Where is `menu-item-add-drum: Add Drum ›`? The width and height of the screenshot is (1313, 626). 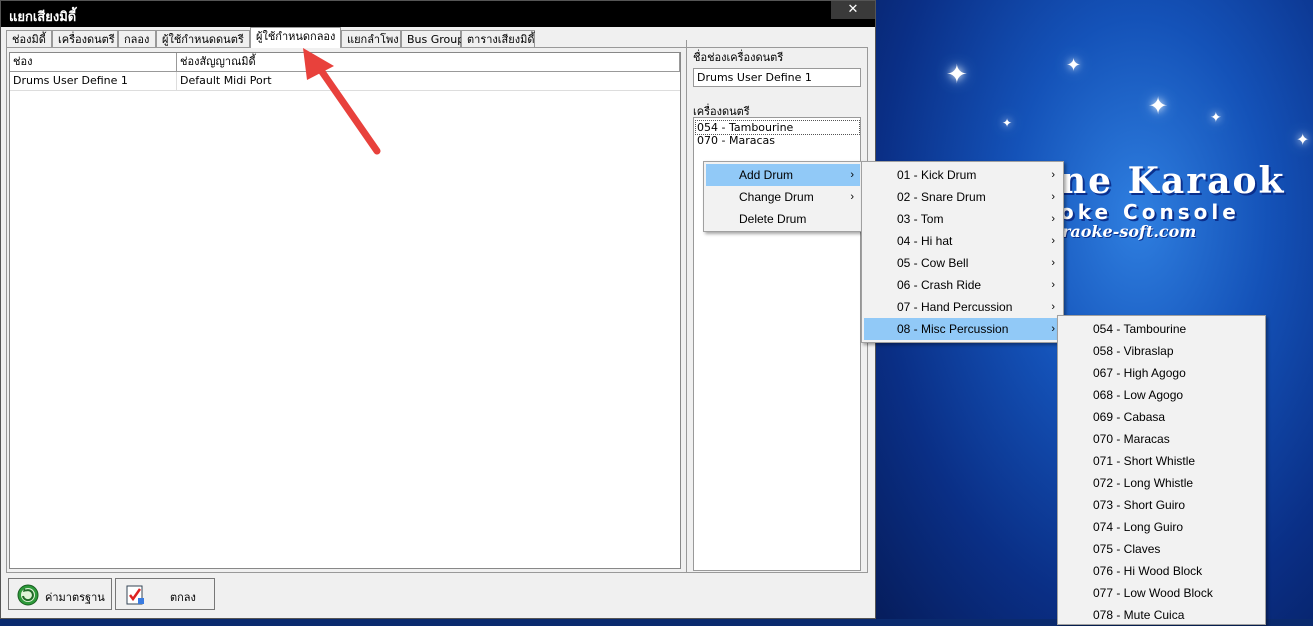
menu-item-add-drum: Add Drum › is located at coordinates (783, 175).